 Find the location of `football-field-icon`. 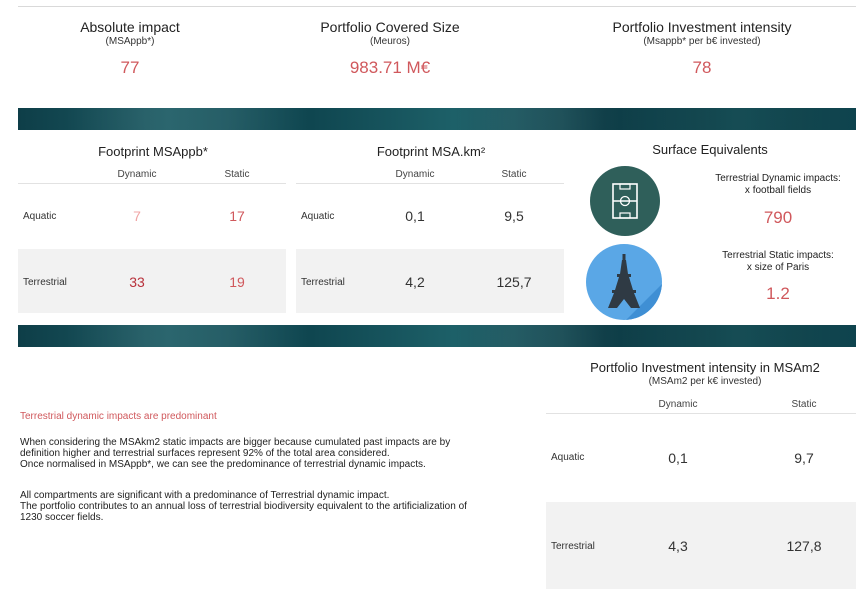

football-field-icon is located at coordinates (625, 201).